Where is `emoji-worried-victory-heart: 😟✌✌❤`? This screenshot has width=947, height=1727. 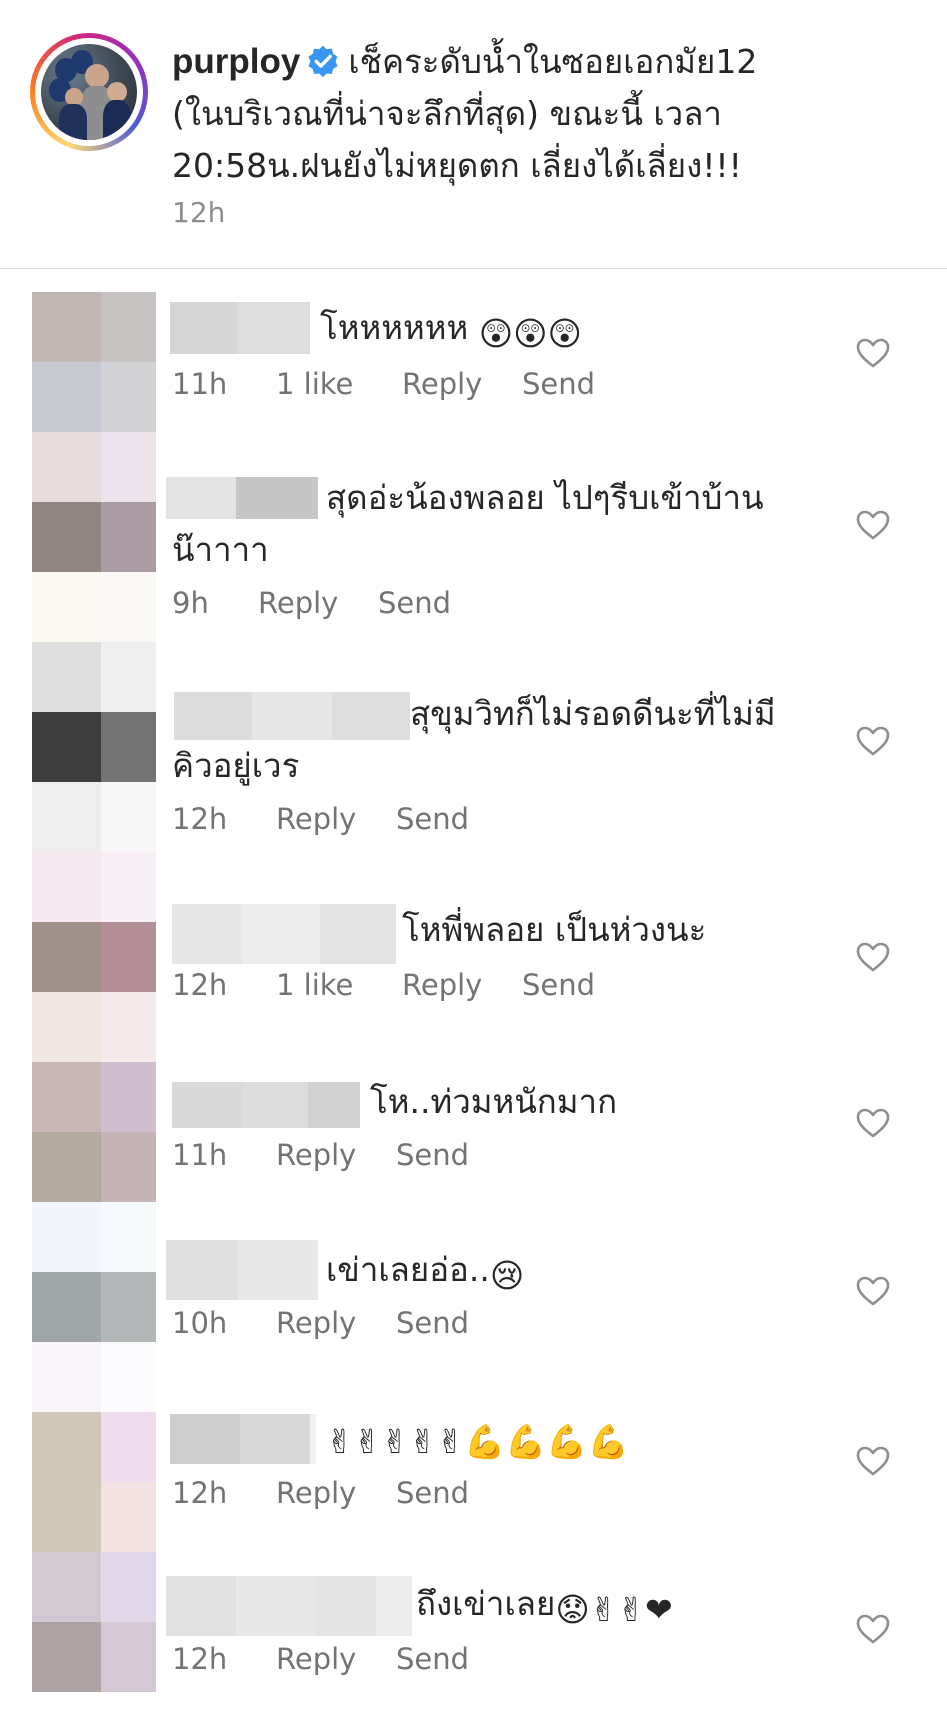 emoji-worried-victory-heart: 😟✌✌❤ is located at coordinates (614, 1609).